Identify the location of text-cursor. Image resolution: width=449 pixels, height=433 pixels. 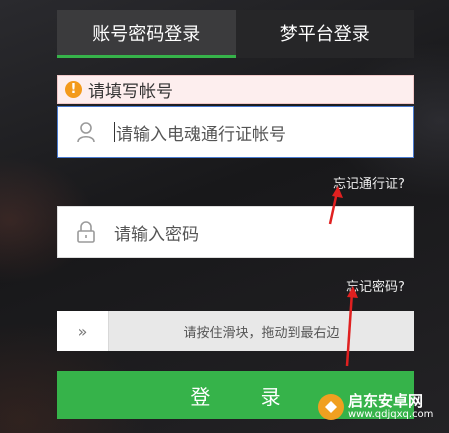
(114, 132).